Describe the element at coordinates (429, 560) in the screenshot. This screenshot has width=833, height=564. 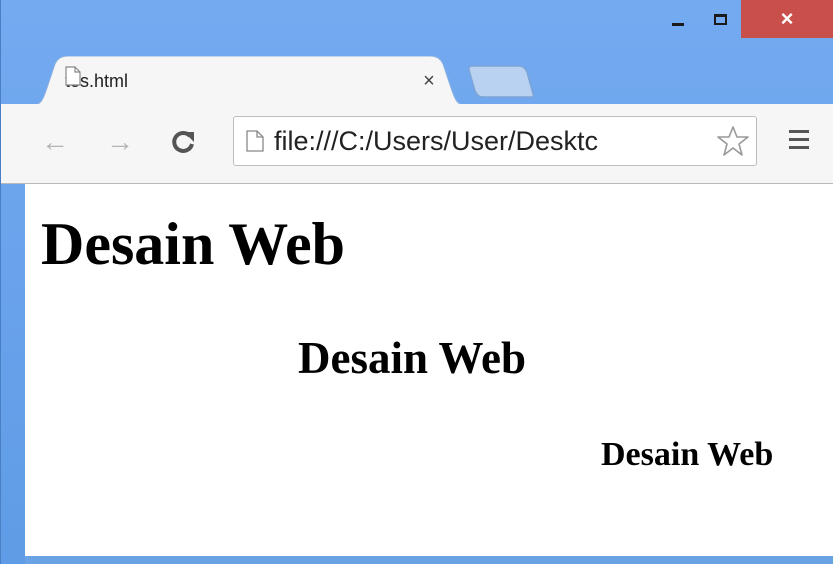
I see `window-bottom-border` at that location.